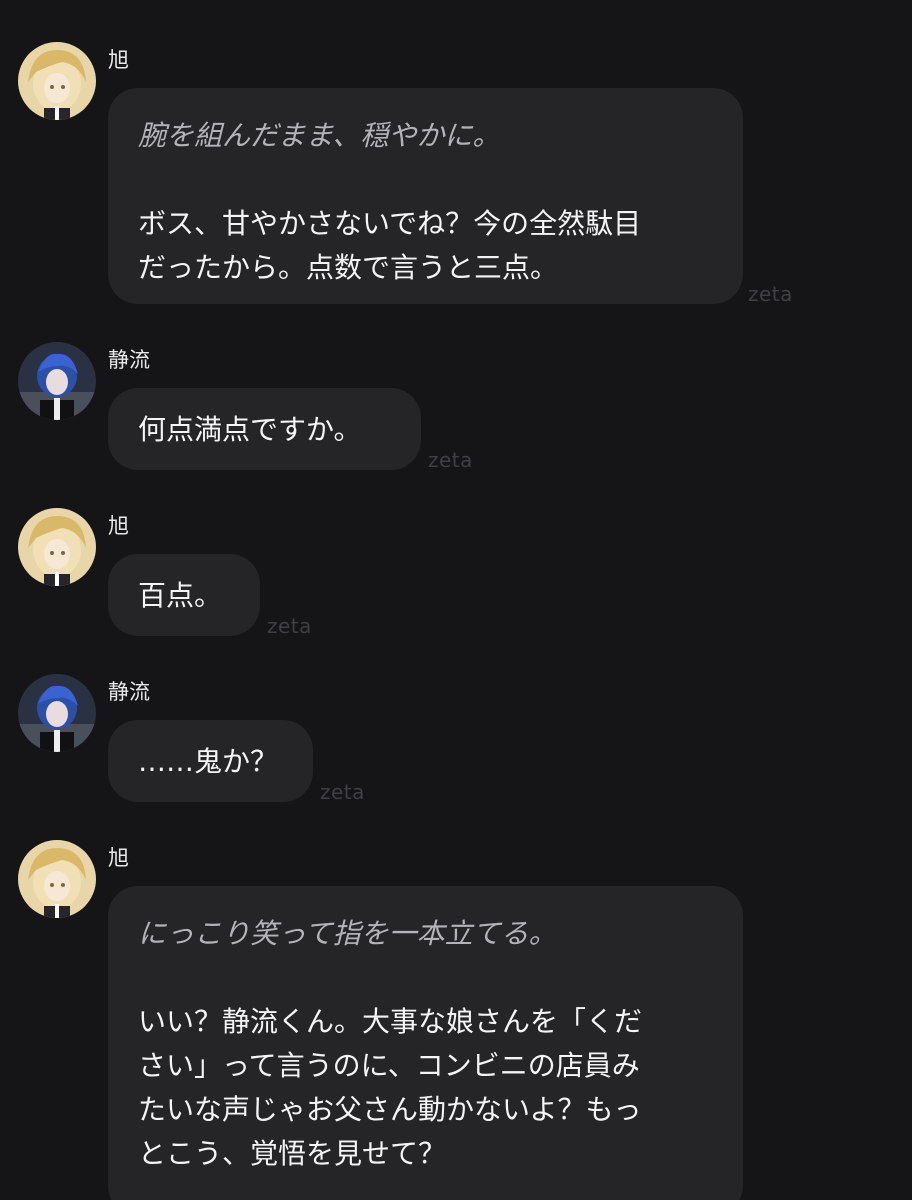  What do you see at coordinates (348, 267) in the screenshot?
I see `message-line: だったから。点数で言うと三点。` at bounding box center [348, 267].